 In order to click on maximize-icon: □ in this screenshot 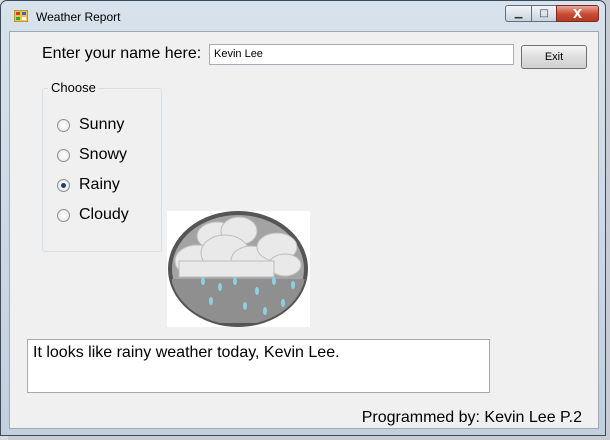, I will do `click(544, 13)`.